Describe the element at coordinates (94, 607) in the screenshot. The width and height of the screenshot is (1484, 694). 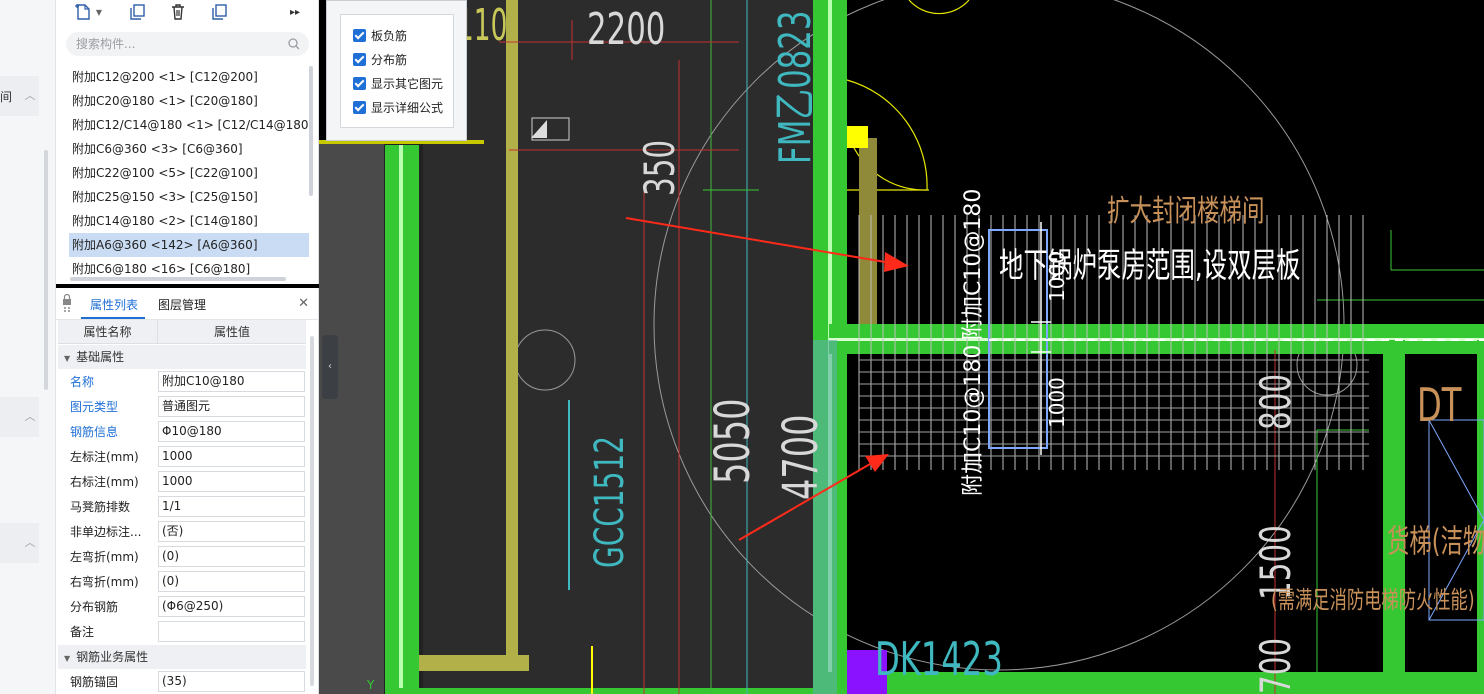
I see `property-name: 分布钢筋` at that location.